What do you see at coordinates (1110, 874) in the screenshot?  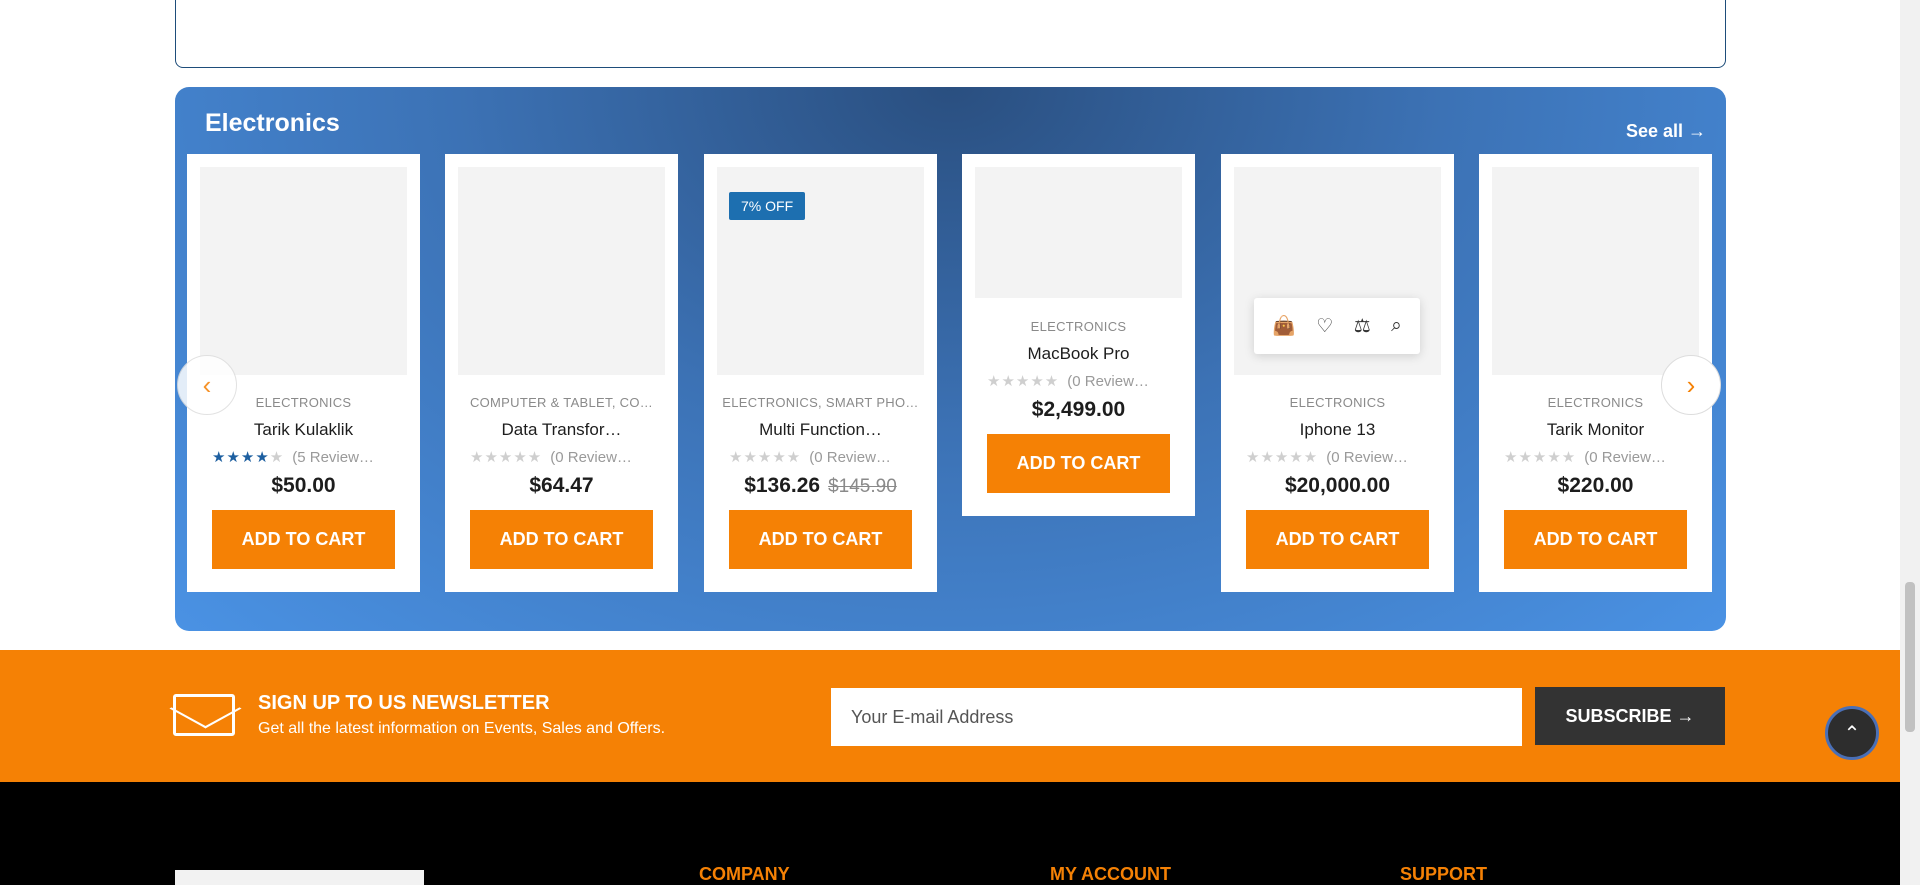 I see `footer-heading-my-account: MY ACCOUNT` at bounding box center [1110, 874].